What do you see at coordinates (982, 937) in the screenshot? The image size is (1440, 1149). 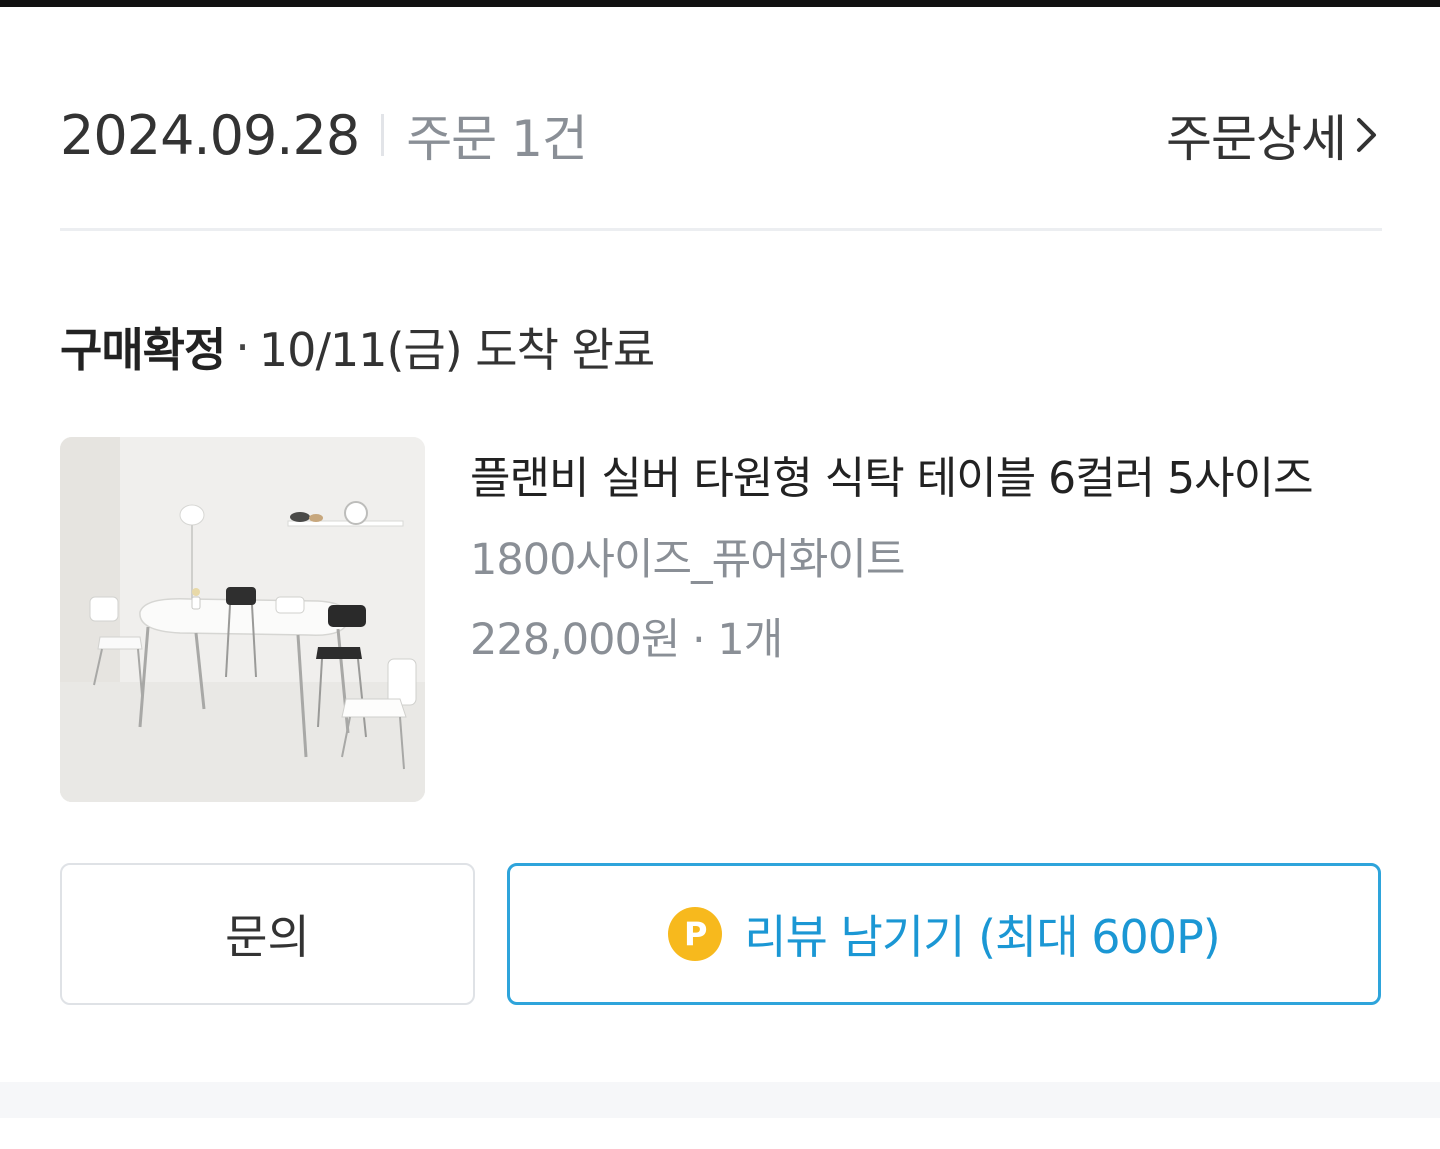 I see `write-review-label: 리뷰 남기기 (최대 600P)` at bounding box center [982, 937].